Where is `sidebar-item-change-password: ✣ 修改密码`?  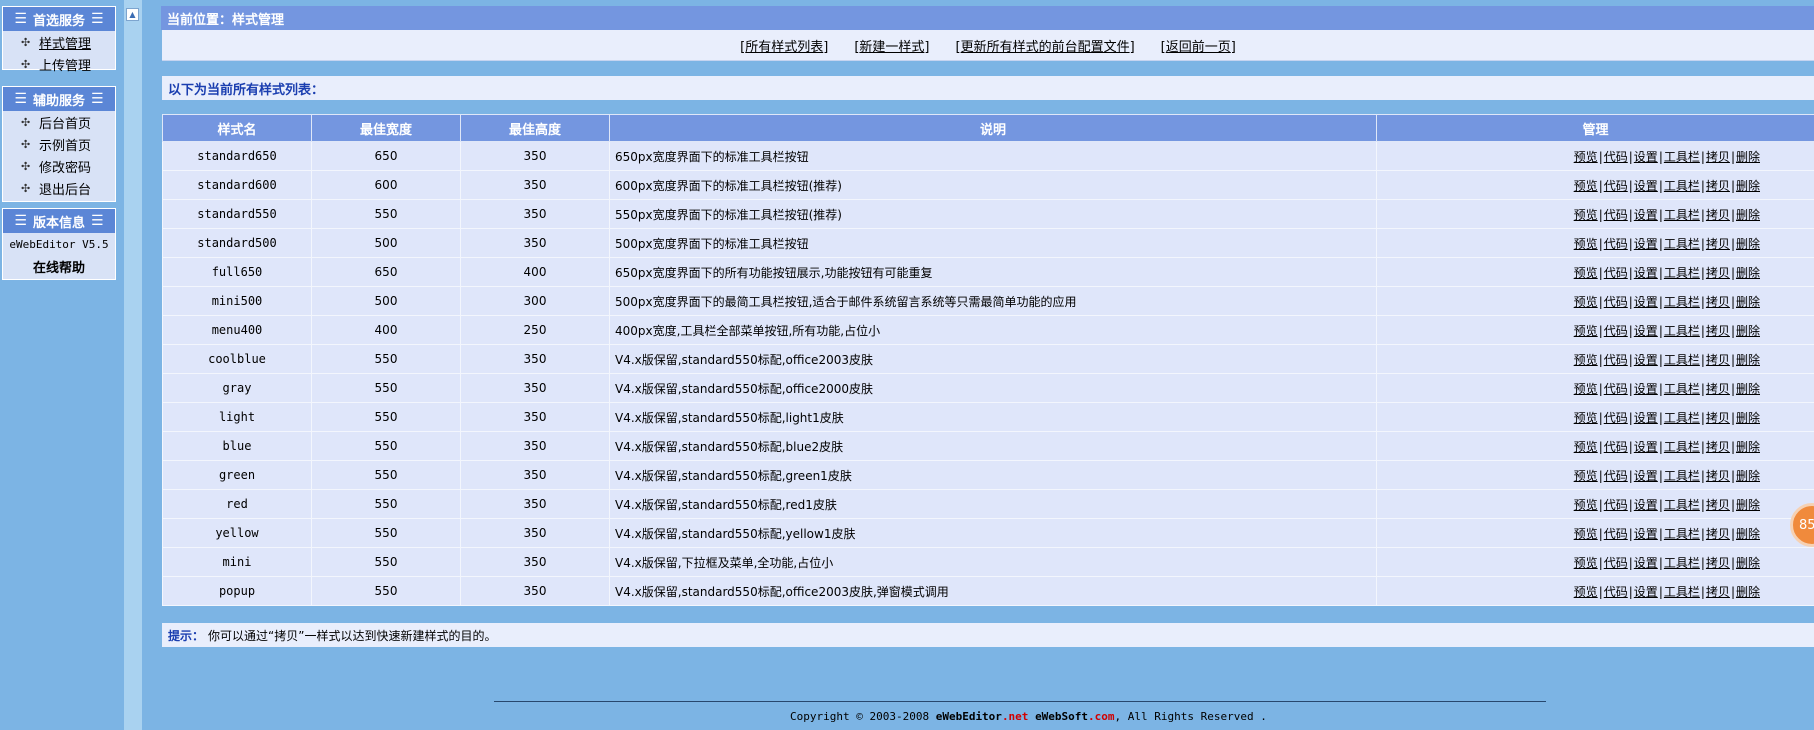 sidebar-item-change-password: ✣ 修改密码 is located at coordinates (59, 166).